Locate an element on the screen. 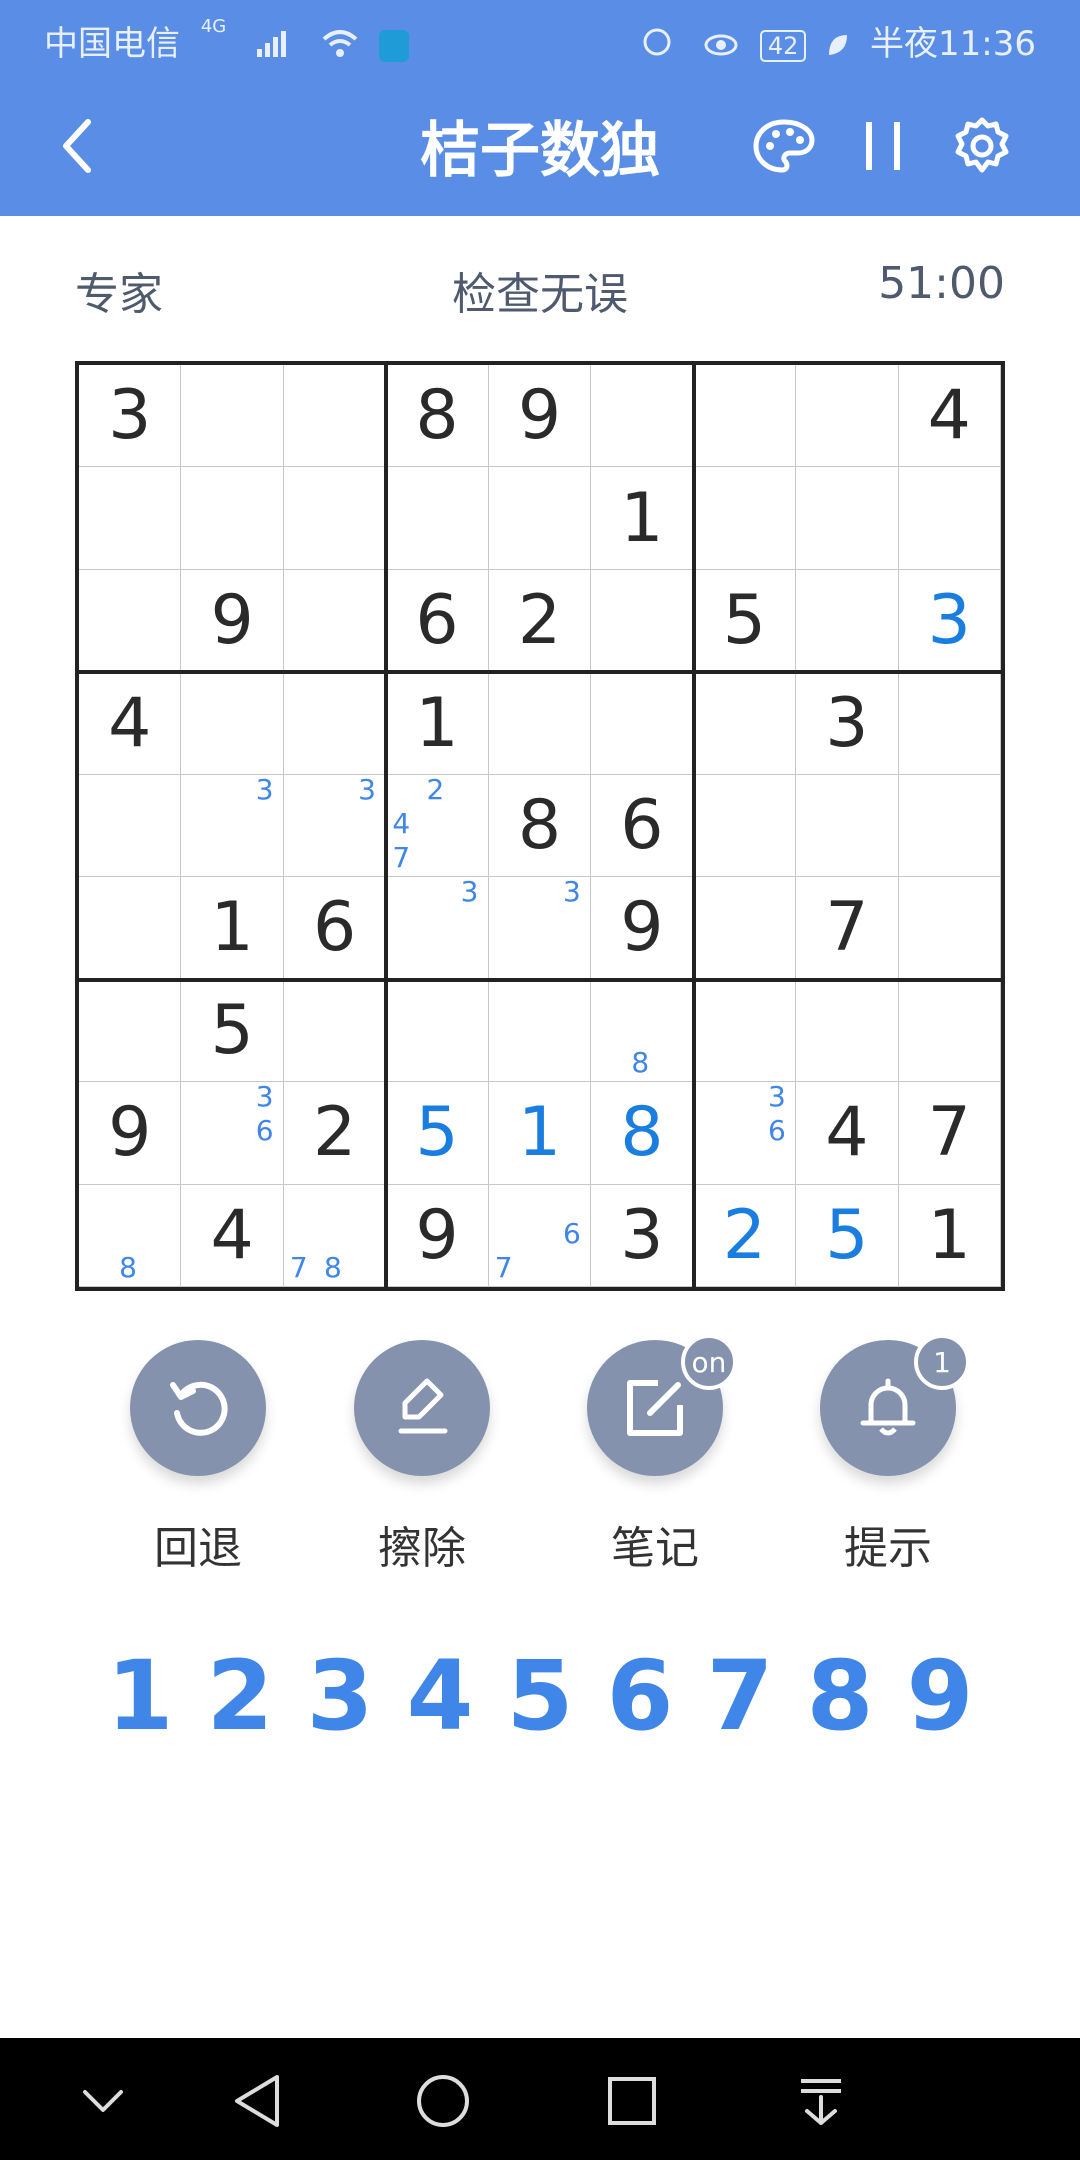  sudoku-cell-r2c9 is located at coordinates (949, 518).